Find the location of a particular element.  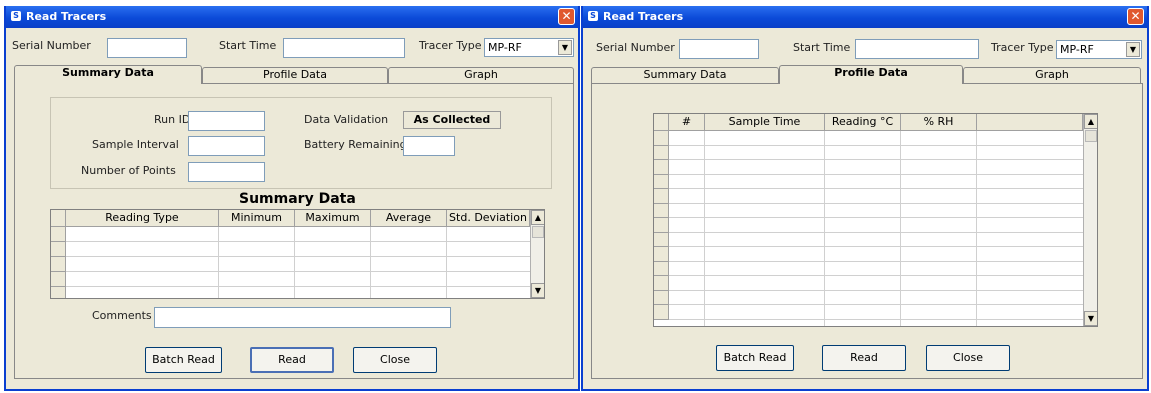

column-header: # is located at coordinates (687, 122).